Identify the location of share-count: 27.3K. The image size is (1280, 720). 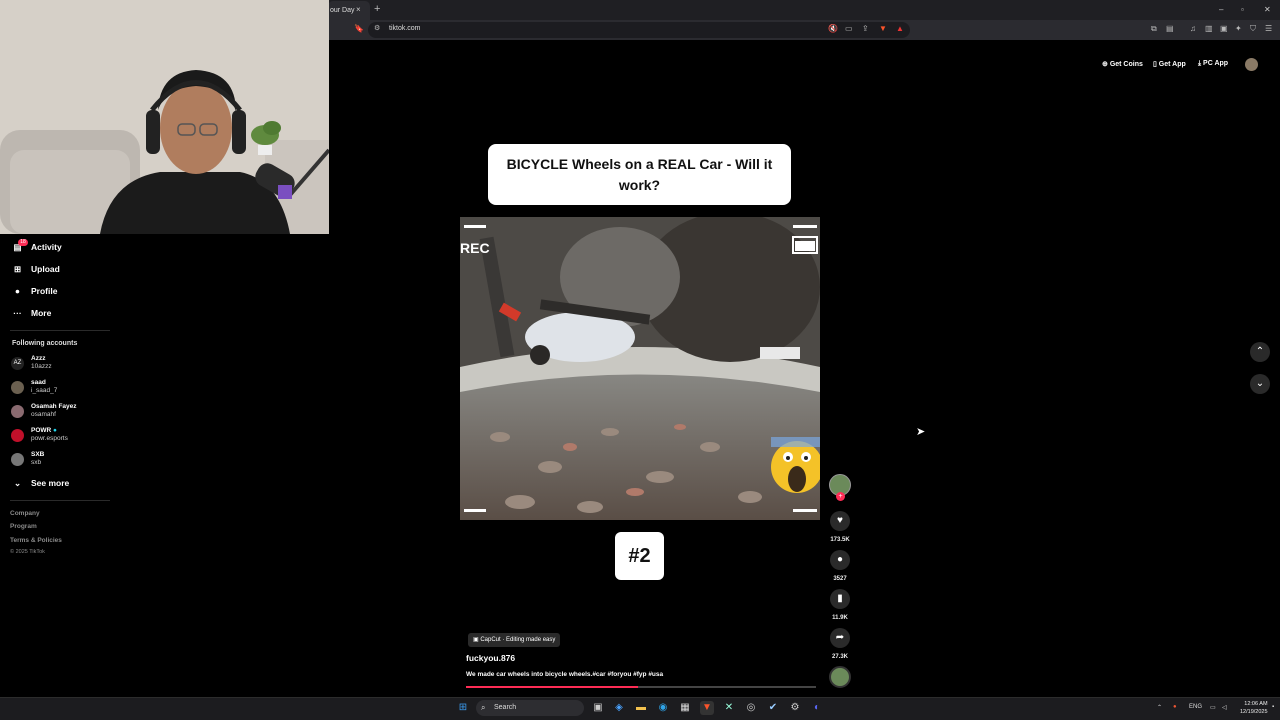
(839, 657).